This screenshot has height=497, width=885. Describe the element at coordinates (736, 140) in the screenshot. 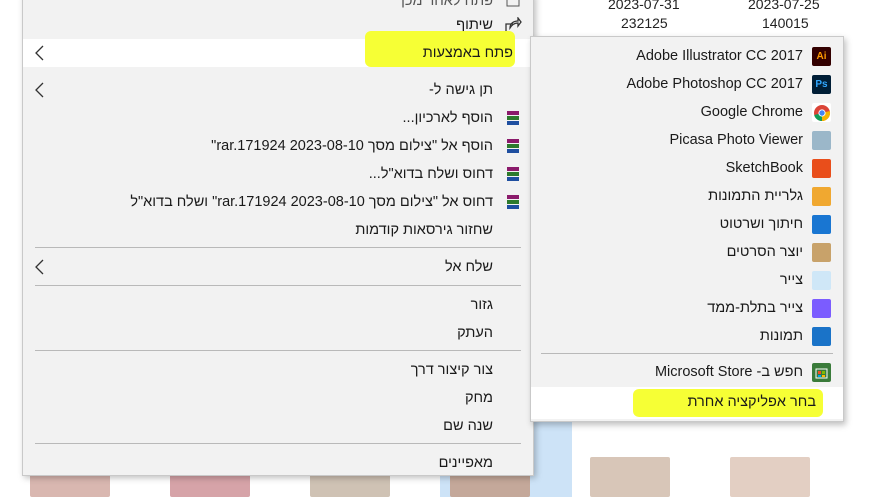

I see `submenu-item-label: Picasa Photo Viewer` at that location.